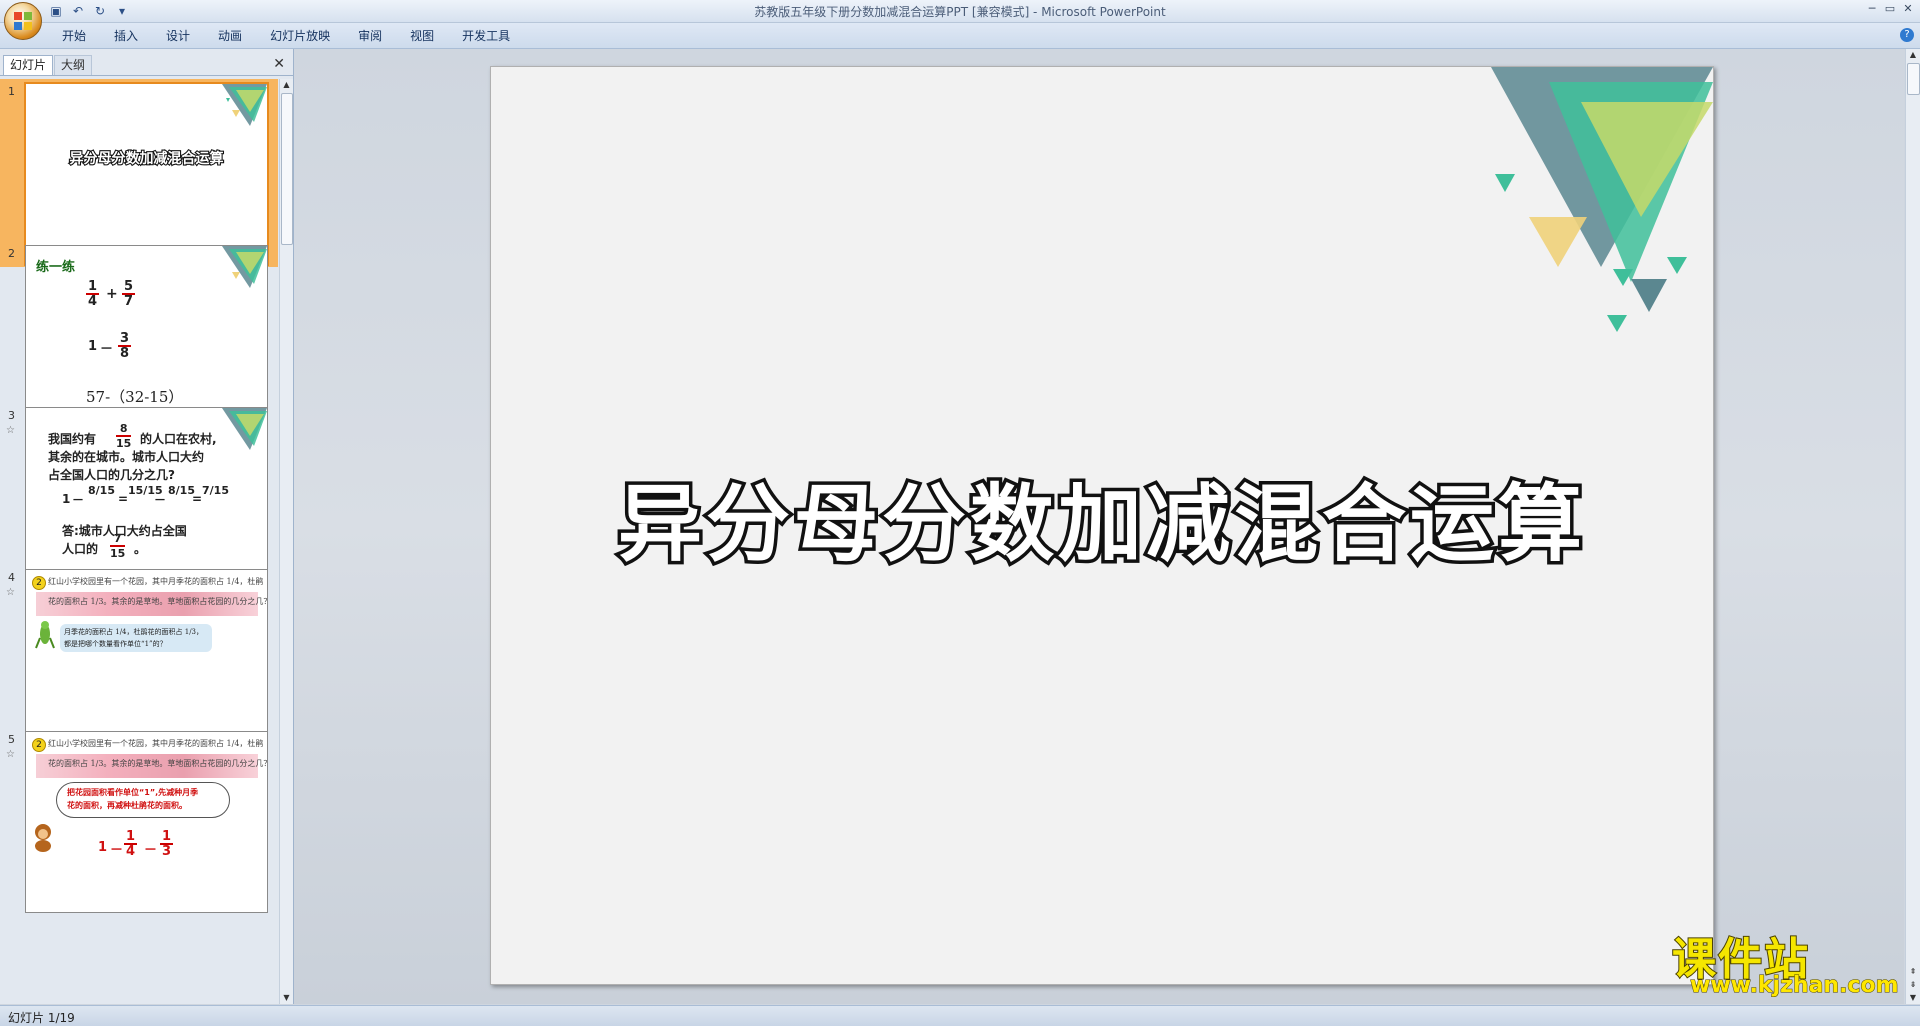 The height and width of the screenshot is (1026, 1920). I want to click on slide-number: 5, so click(11, 739).